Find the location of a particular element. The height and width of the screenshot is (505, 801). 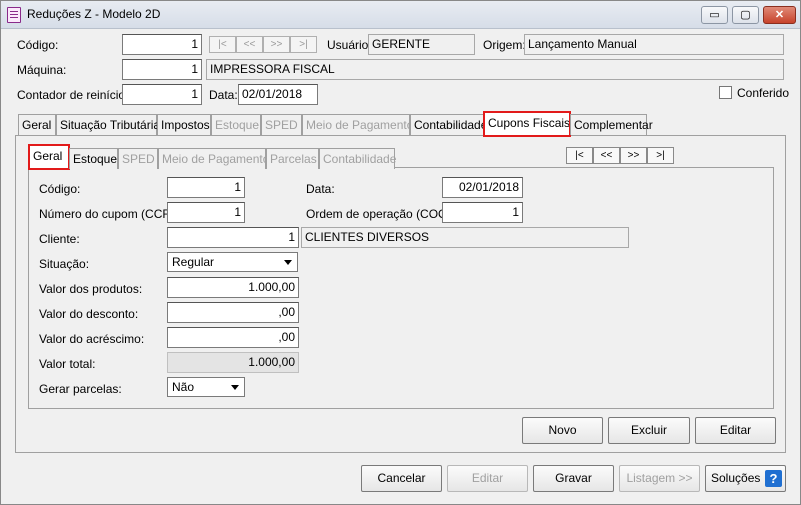

solucoes-label: Soluções is located at coordinates (736, 478).